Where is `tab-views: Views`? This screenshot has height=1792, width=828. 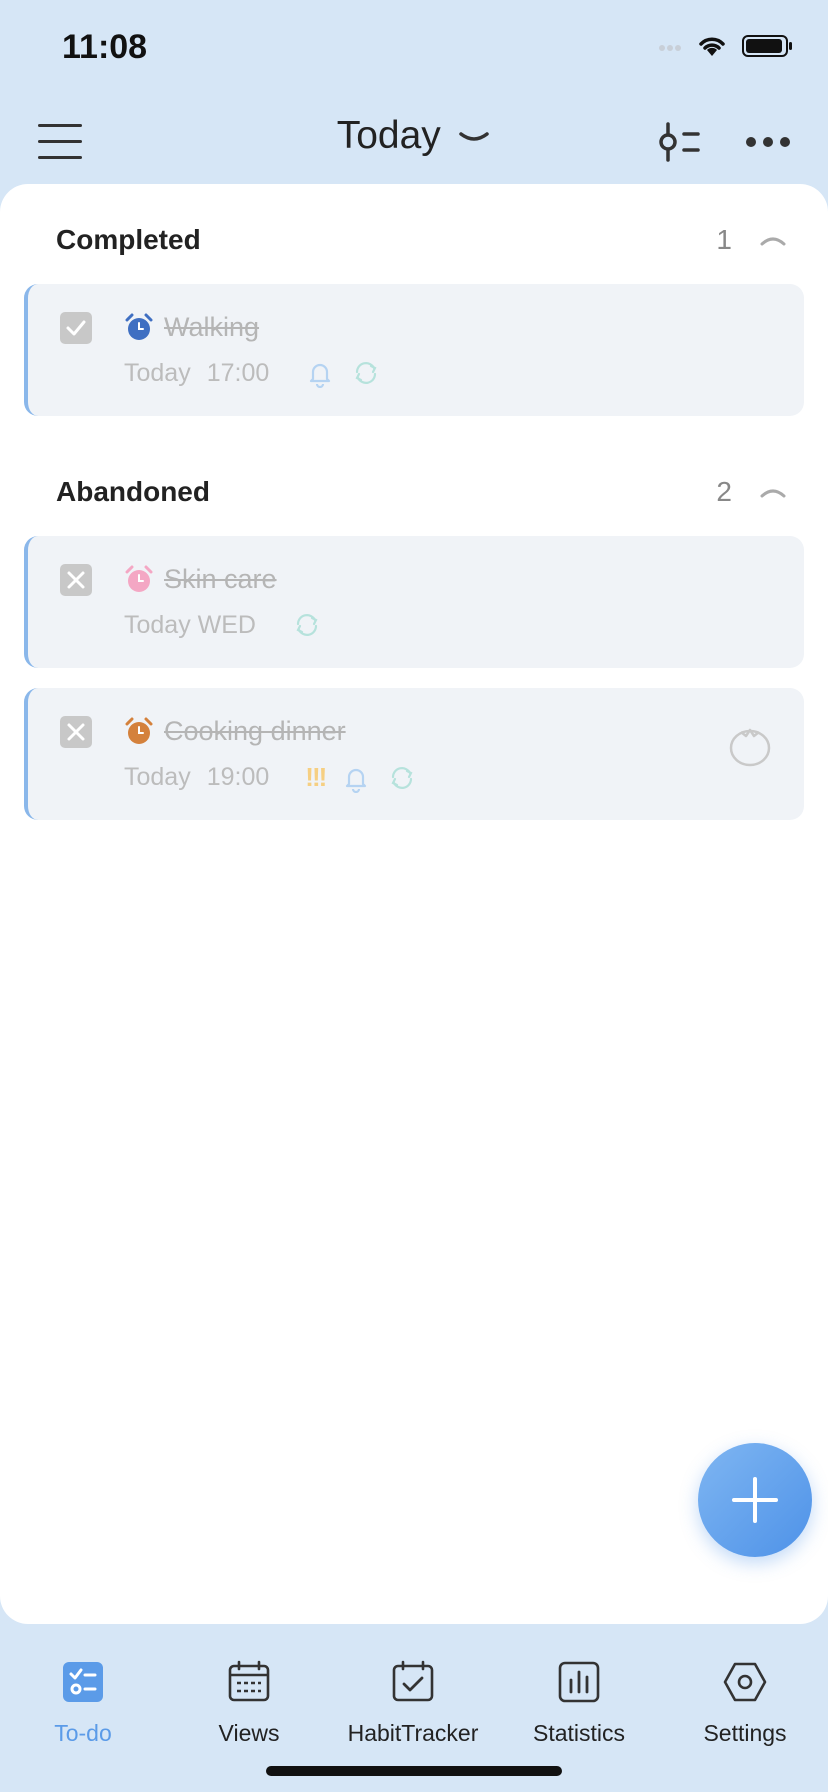 tab-views: Views is located at coordinates (249, 1691).